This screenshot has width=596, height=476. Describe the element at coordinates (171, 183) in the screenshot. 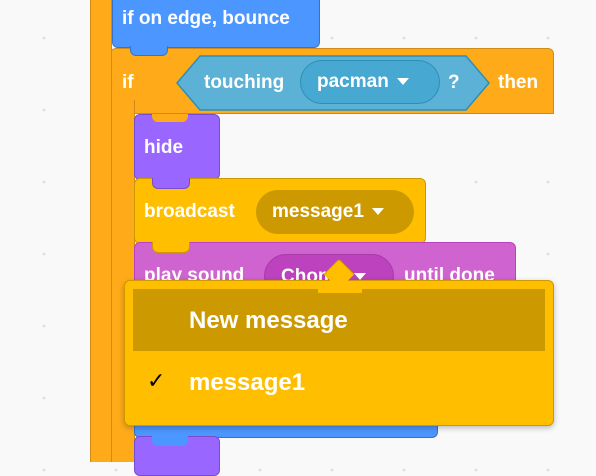

I see `broadcast-block-tab` at that location.